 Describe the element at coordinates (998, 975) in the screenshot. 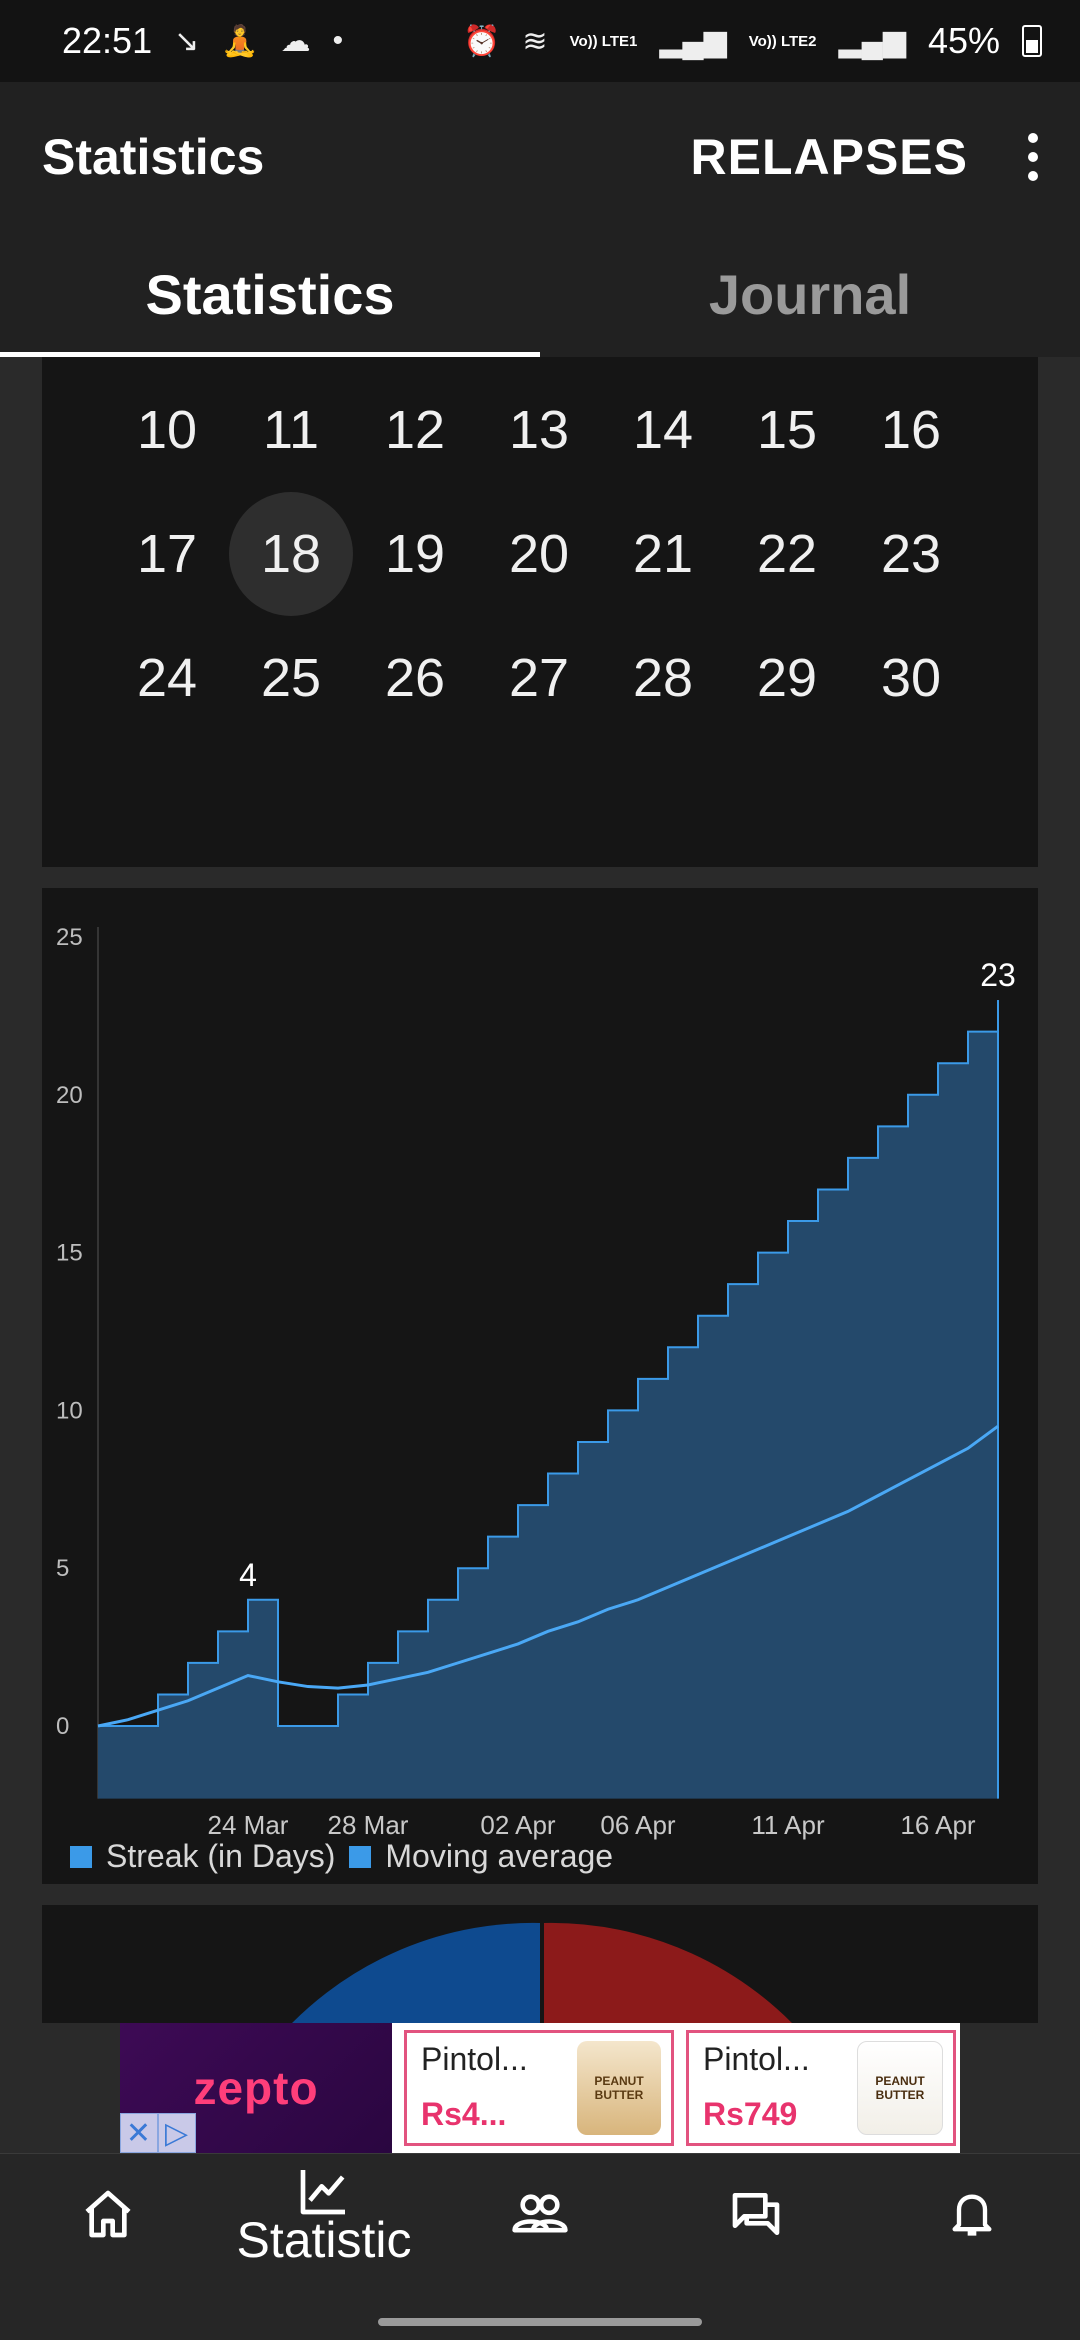

I see `data-label: 23` at that location.